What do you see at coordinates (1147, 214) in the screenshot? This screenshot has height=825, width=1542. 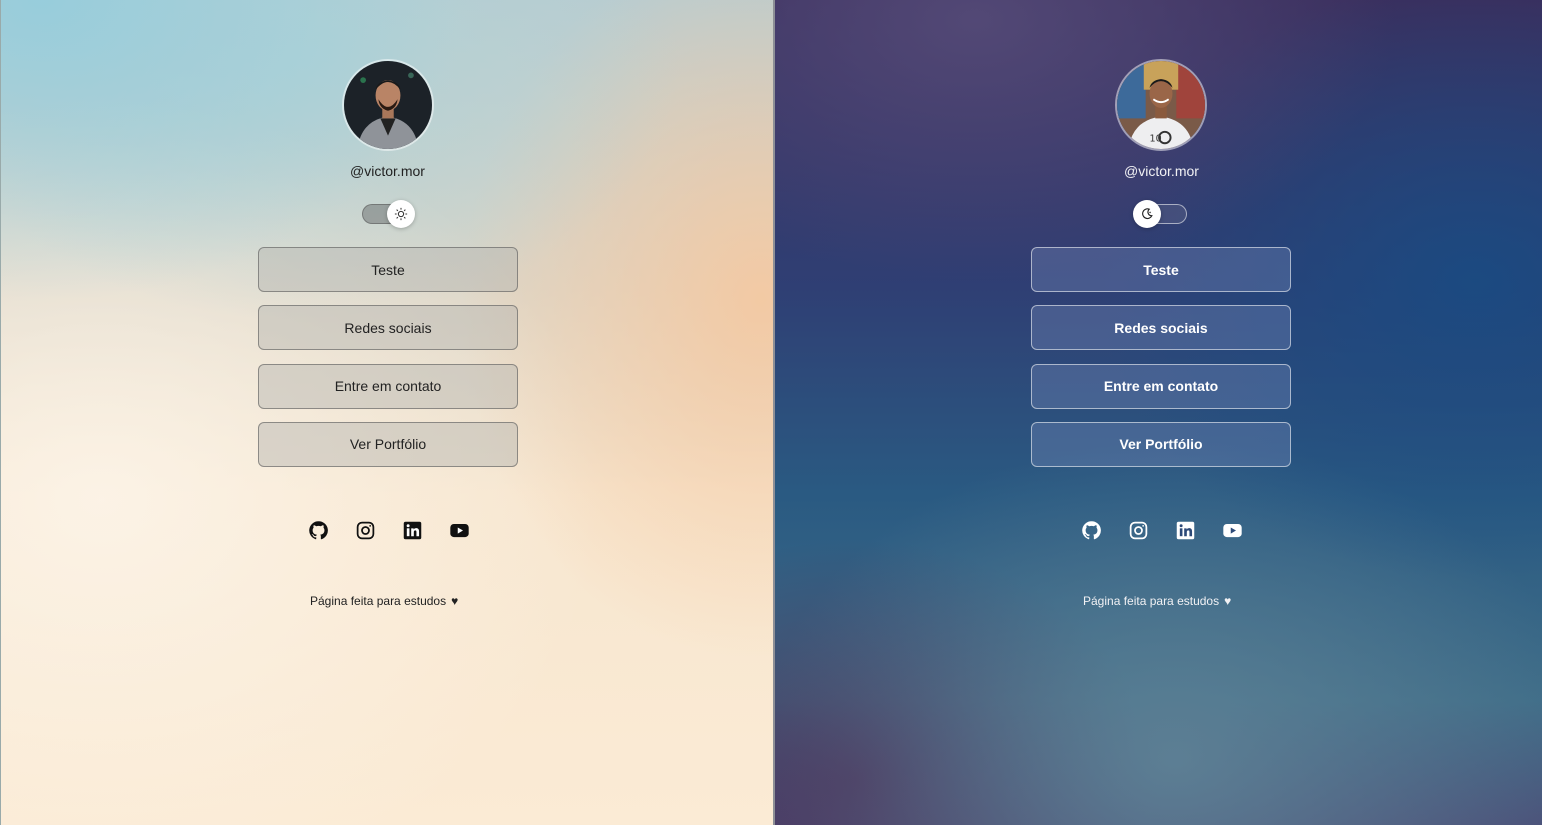 I see `moon-icon` at bounding box center [1147, 214].